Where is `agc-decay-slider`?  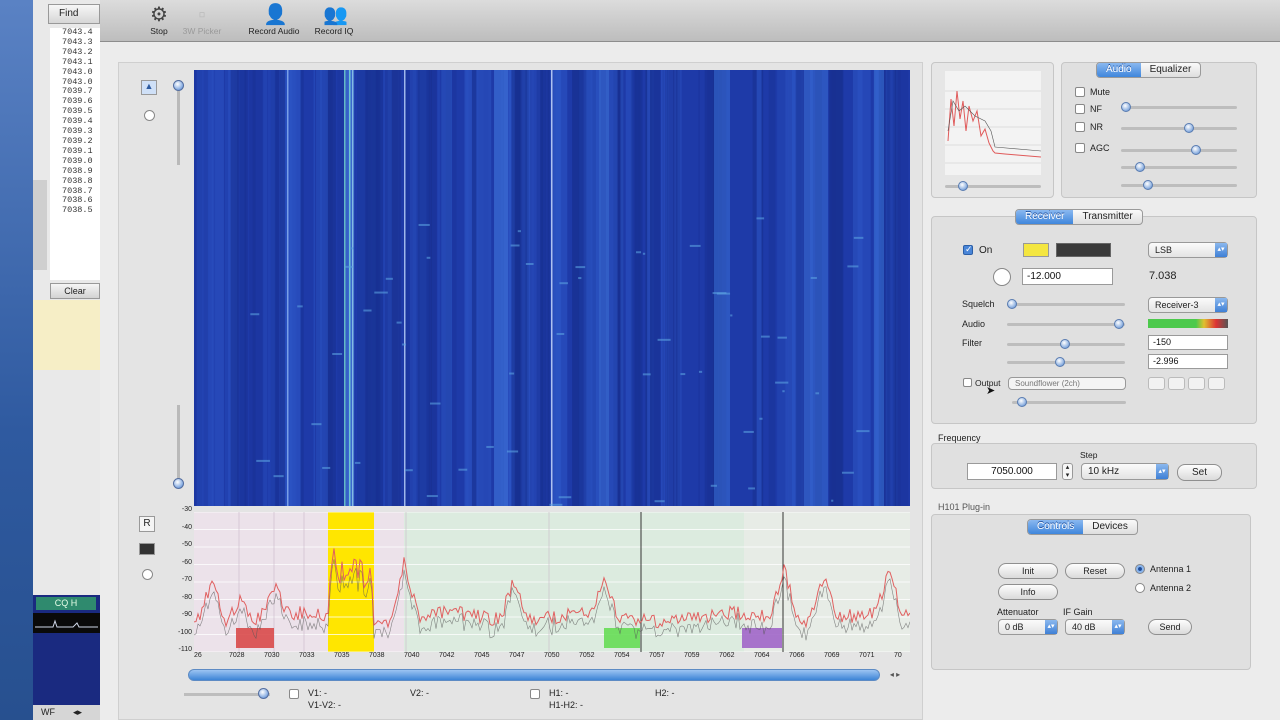
agc-decay-slider is located at coordinates (1179, 185).